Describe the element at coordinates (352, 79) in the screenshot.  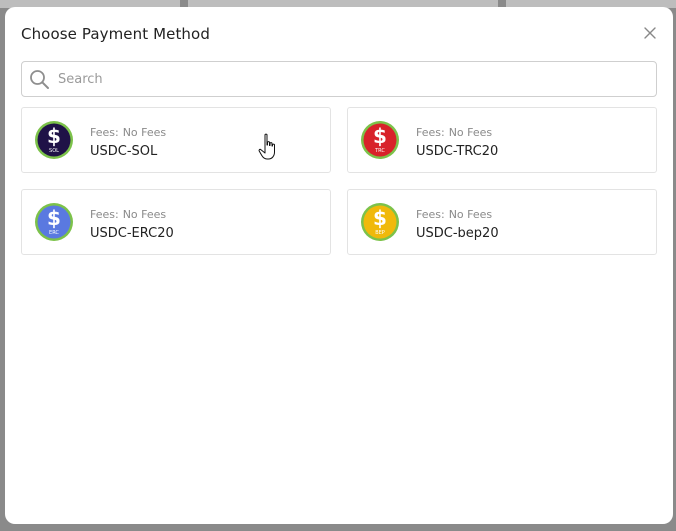
I see `search-input` at that location.